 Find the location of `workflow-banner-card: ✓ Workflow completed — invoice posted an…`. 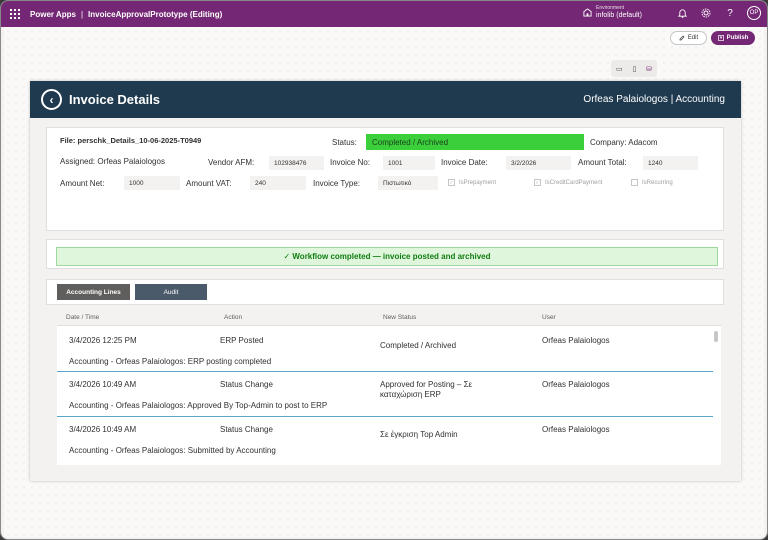

workflow-banner-card: ✓ Workflow completed — invoice posted an… is located at coordinates (385, 254).